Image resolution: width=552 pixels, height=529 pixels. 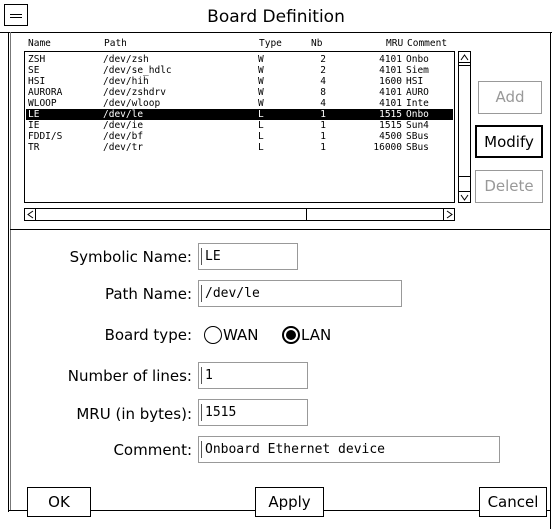 I want to click on mru-field: 1515, so click(x=253, y=412).